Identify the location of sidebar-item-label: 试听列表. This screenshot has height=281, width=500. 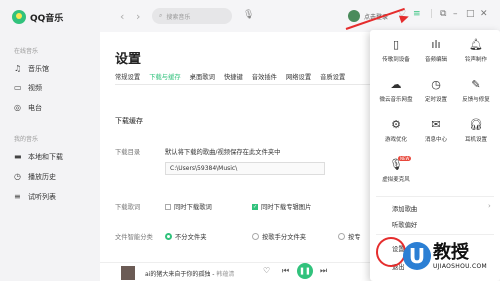
(42, 197).